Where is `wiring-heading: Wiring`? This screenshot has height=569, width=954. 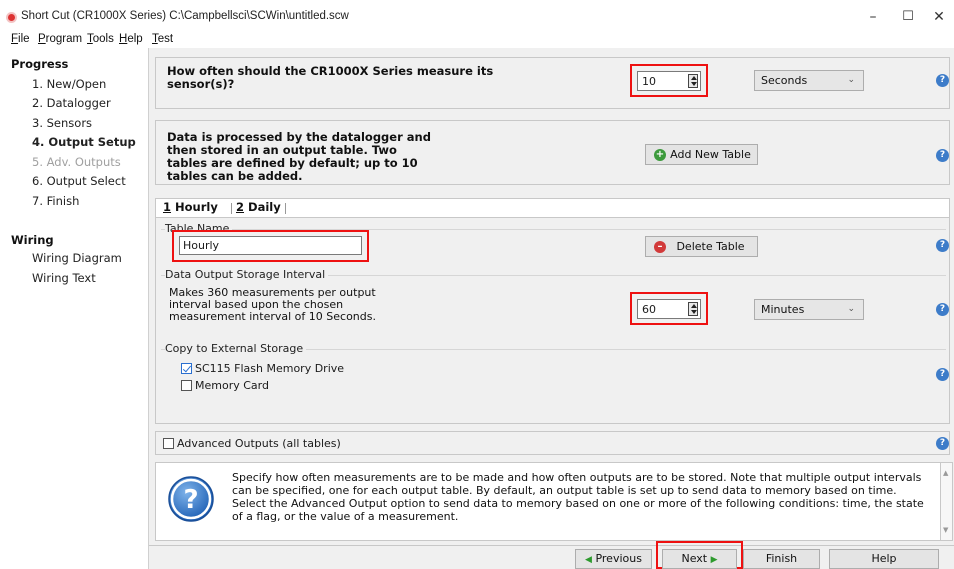
wiring-heading: Wiring is located at coordinates (32, 240).